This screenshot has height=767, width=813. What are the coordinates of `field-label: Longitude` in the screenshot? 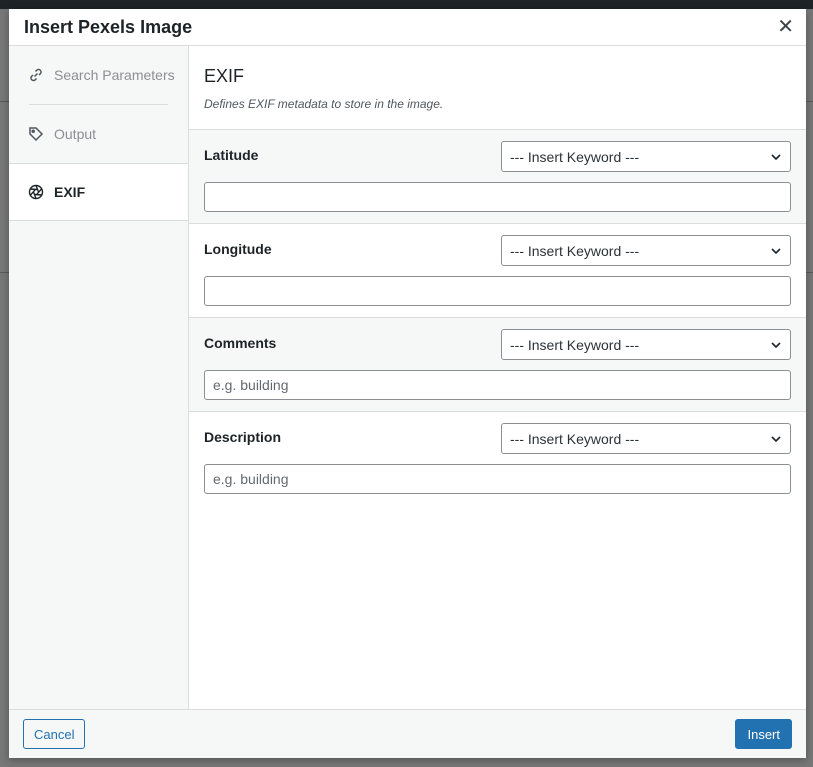 It's located at (238, 249).